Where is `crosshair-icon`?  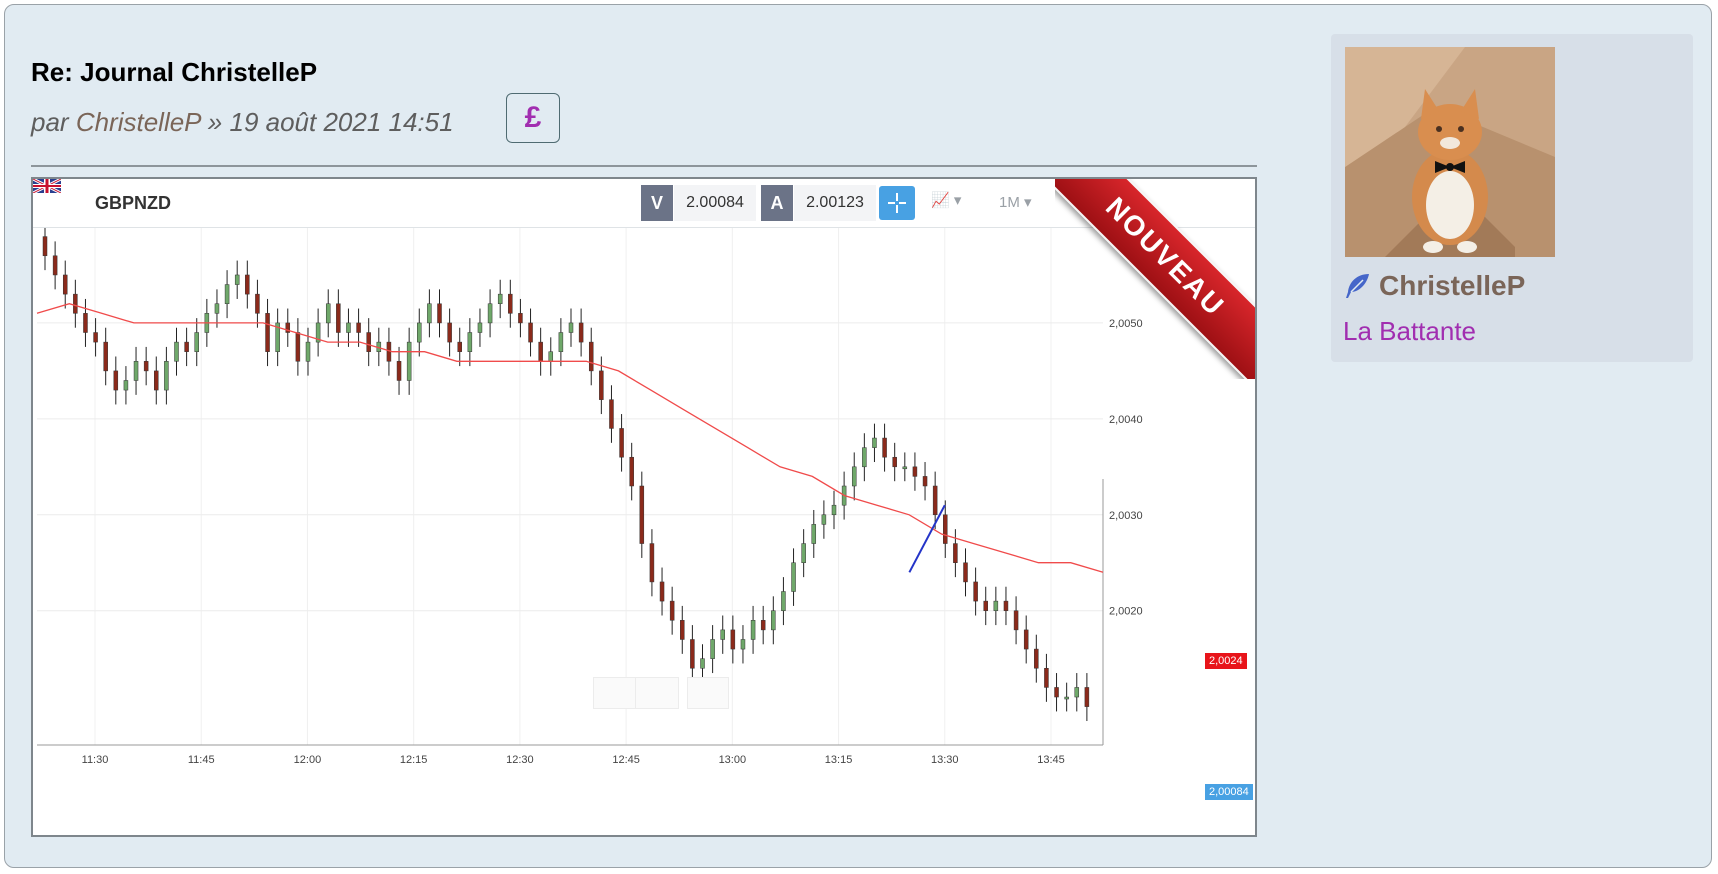
crosshair-icon is located at coordinates (897, 203).